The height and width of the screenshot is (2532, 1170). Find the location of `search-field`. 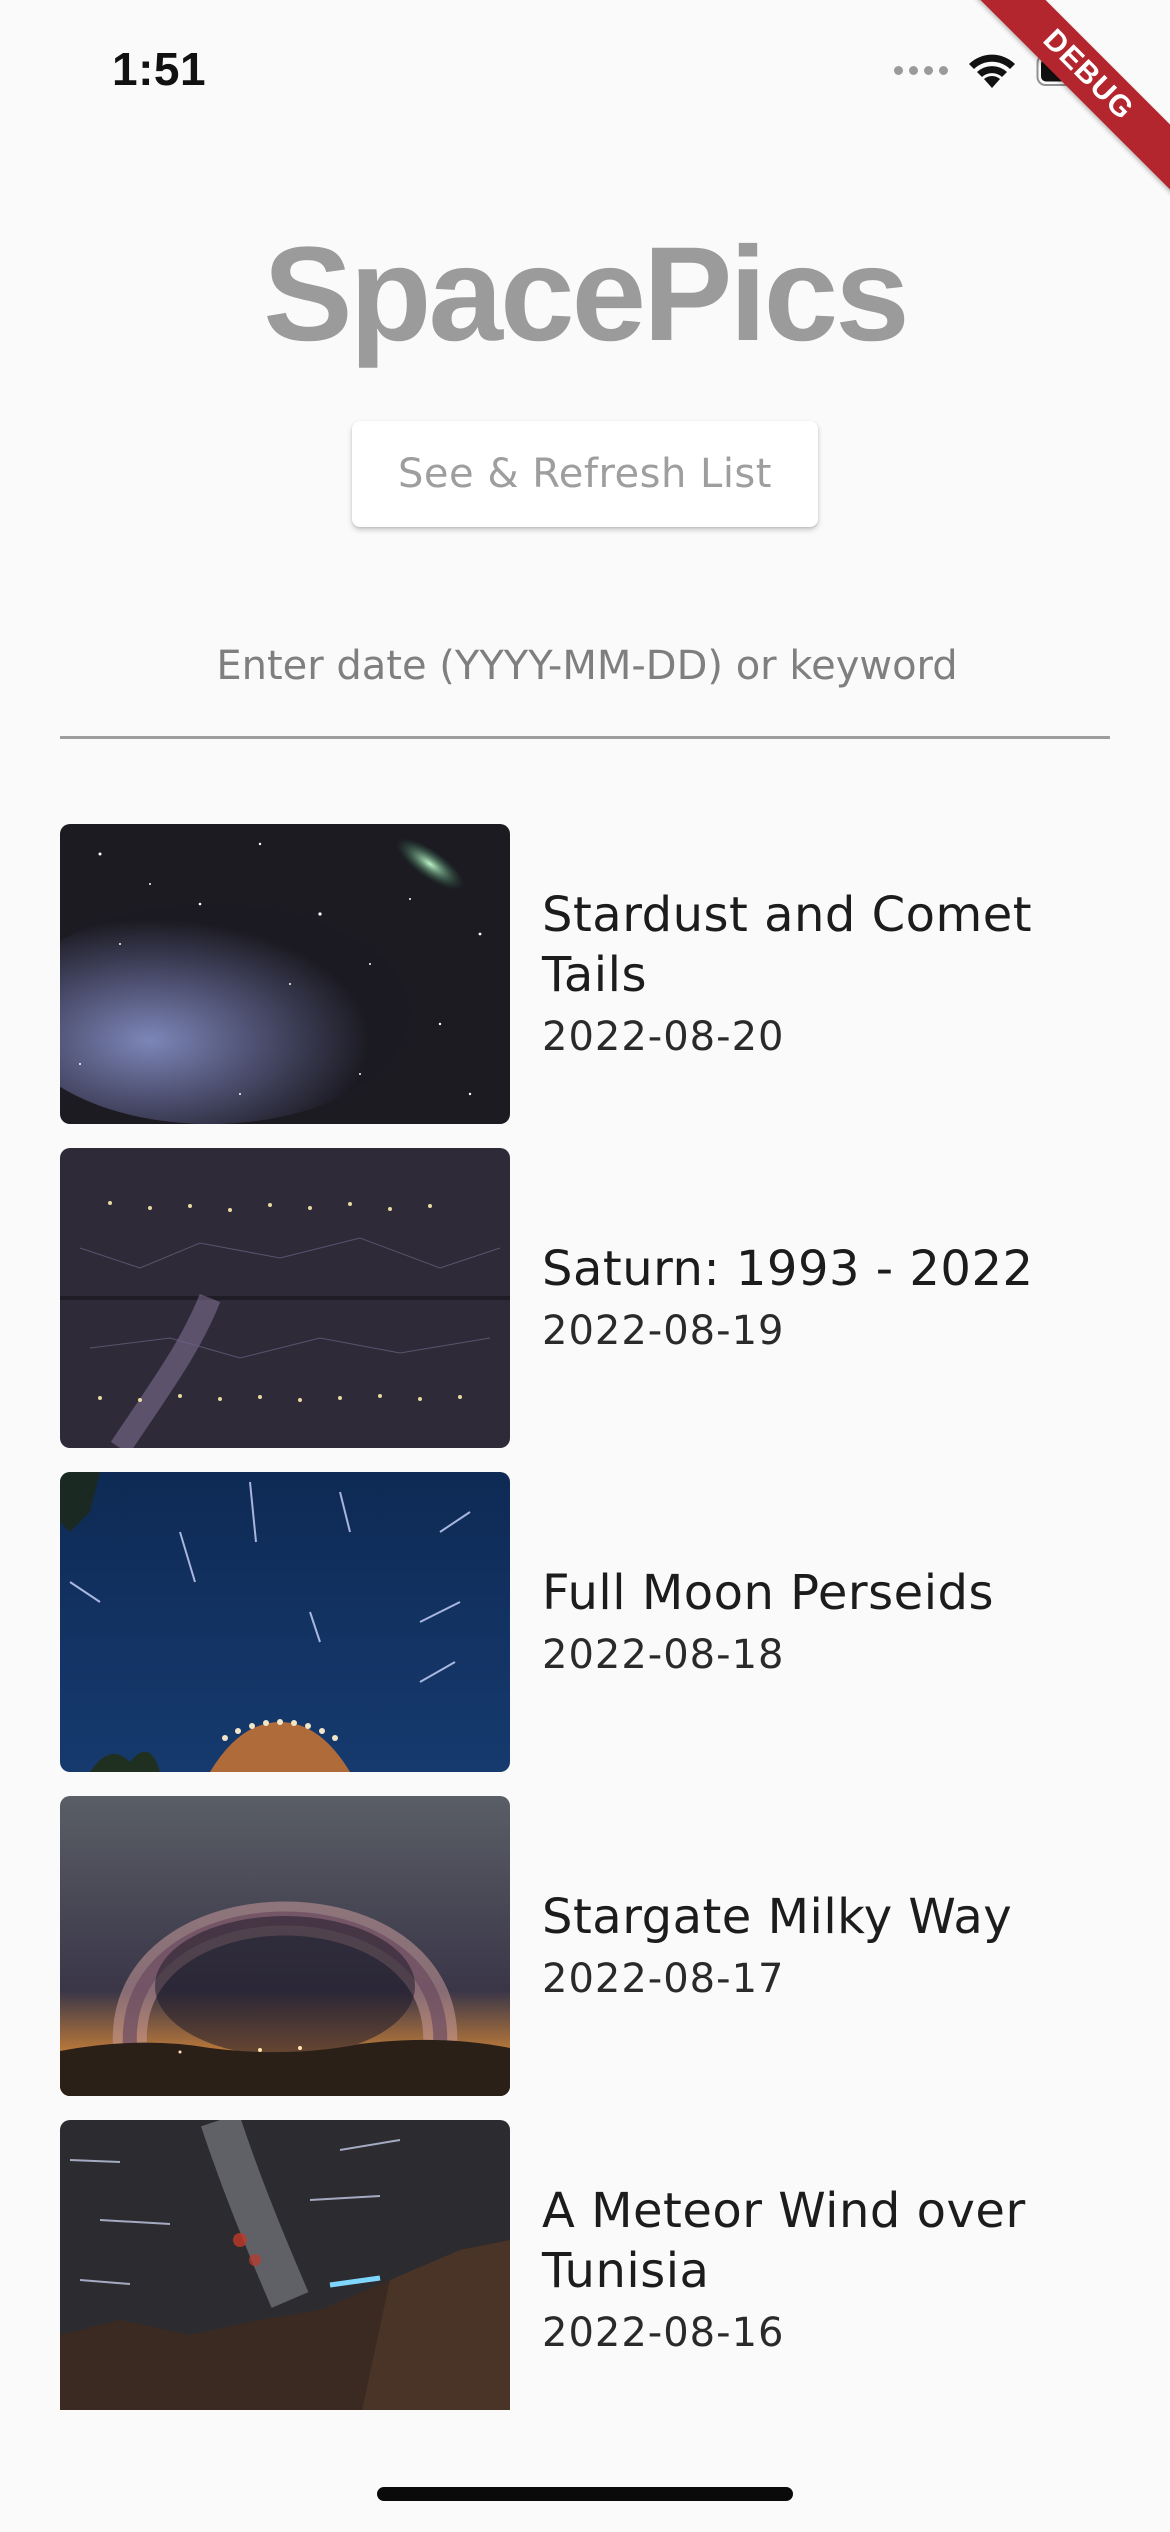

search-field is located at coordinates (587, 684).